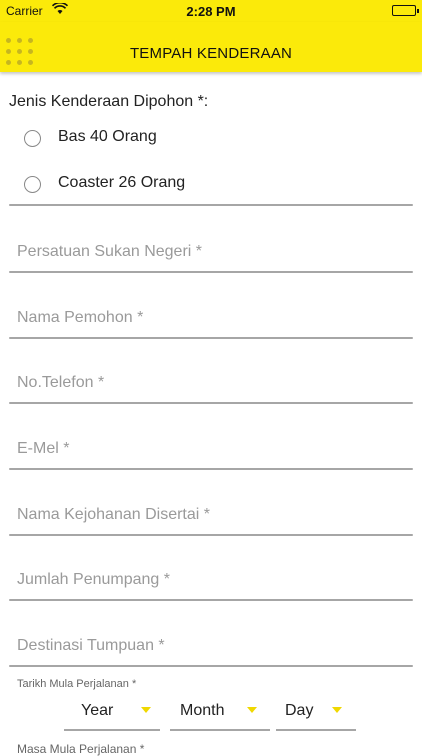  What do you see at coordinates (107, 136) in the screenshot?
I see `radio-label: Bas 40 Orang` at bounding box center [107, 136].